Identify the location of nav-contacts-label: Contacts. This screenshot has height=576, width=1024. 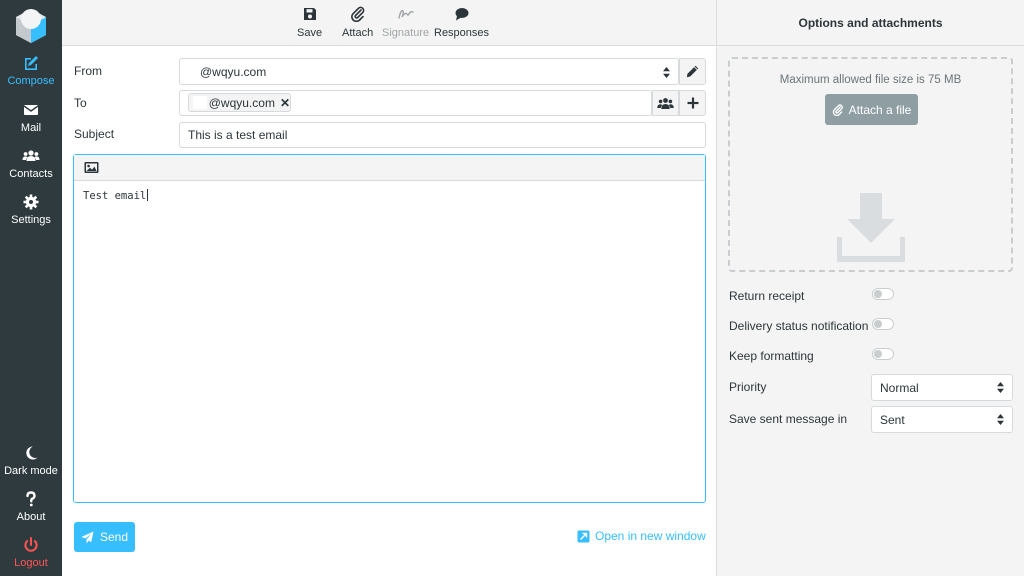
(31, 174).